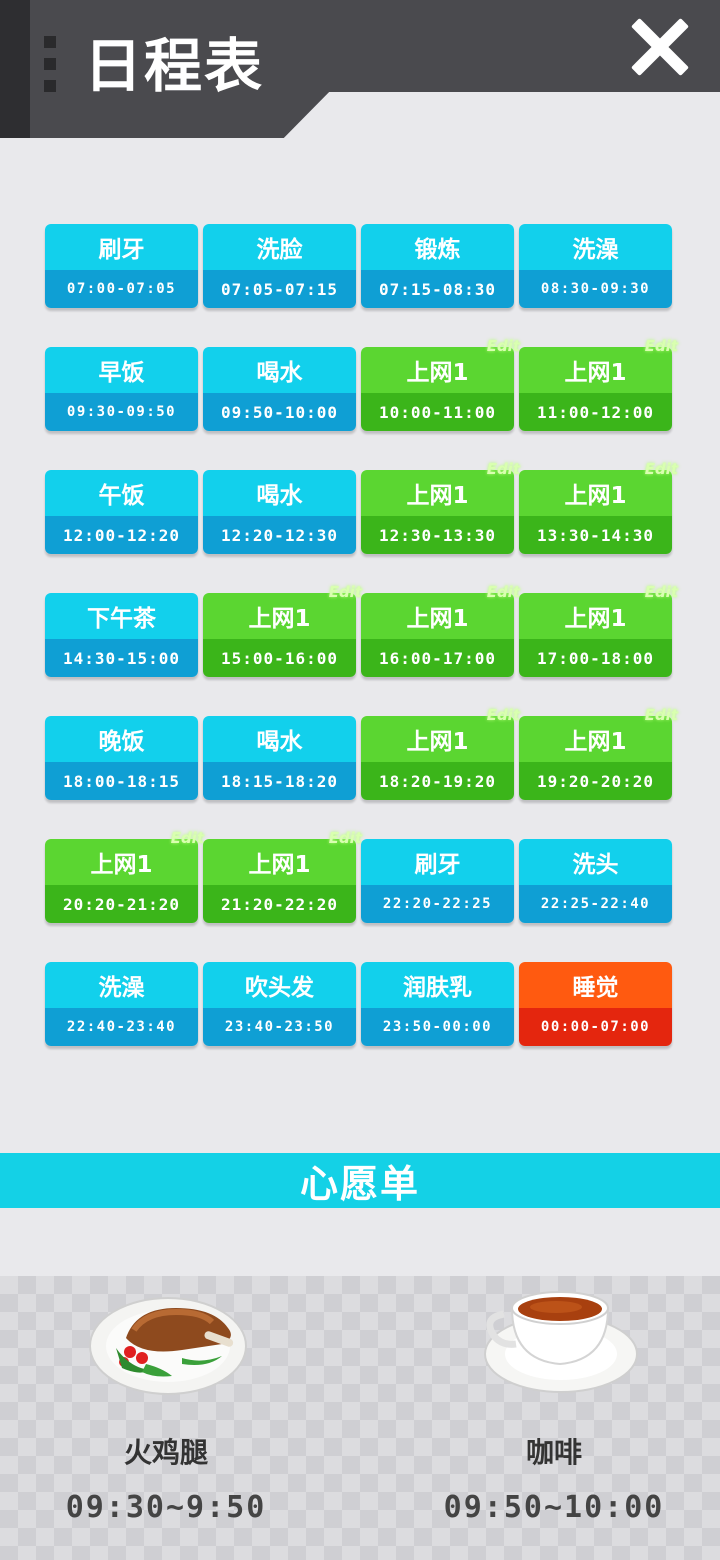 This screenshot has height=1560, width=720. I want to click on schedule-tile-time: 18:15-18:20, so click(279, 781).